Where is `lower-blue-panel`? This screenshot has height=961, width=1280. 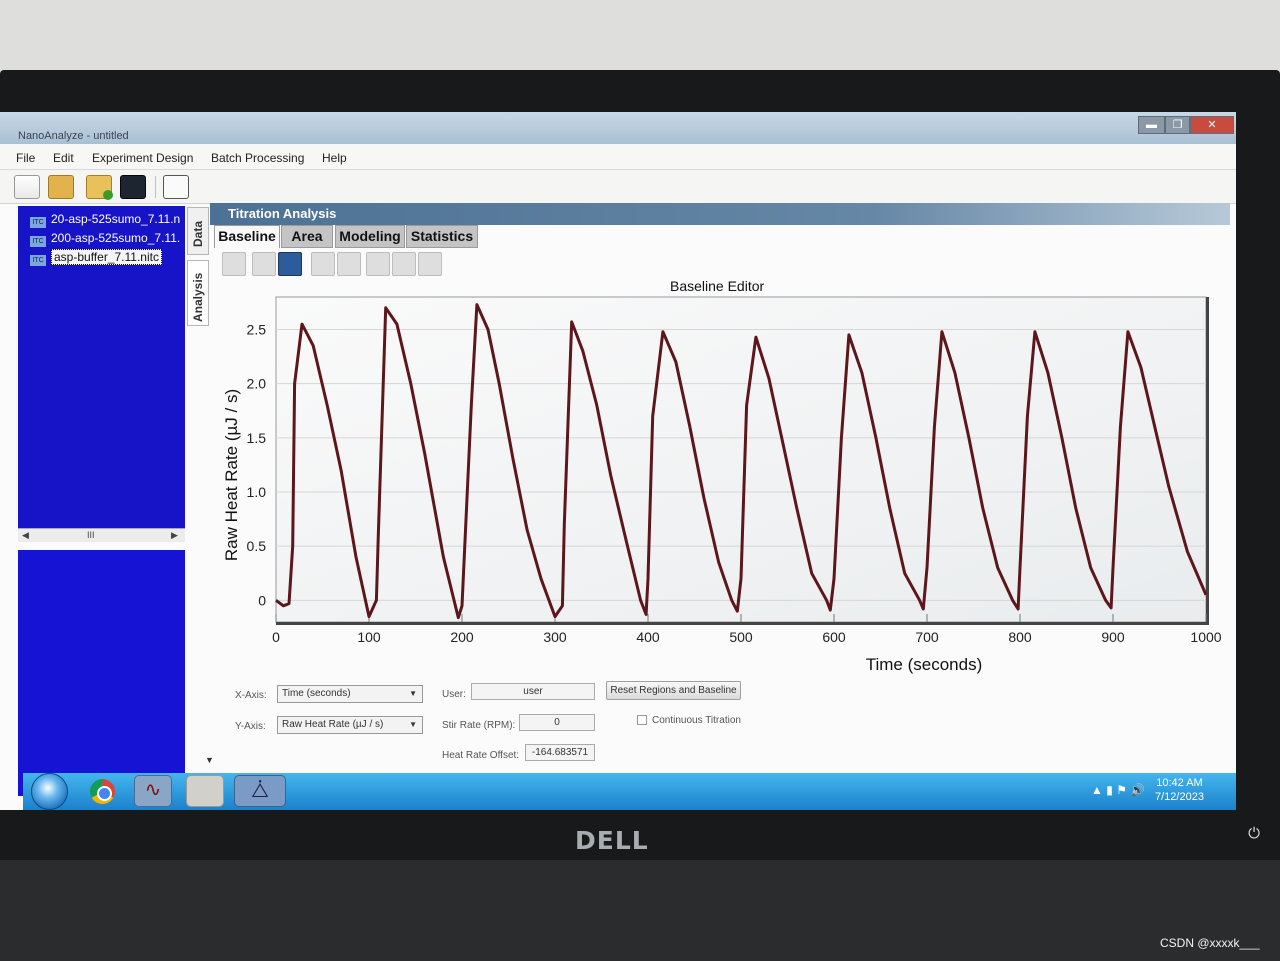
lower-blue-panel is located at coordinates (101, 673).